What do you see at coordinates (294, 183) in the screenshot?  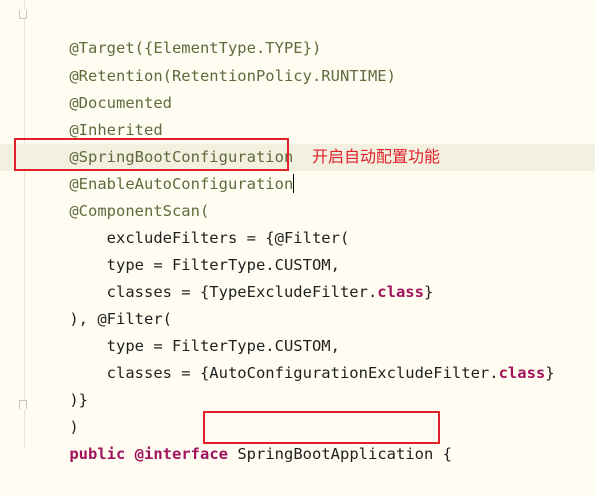 I see `text-caret` at bounding box center [294, 183].